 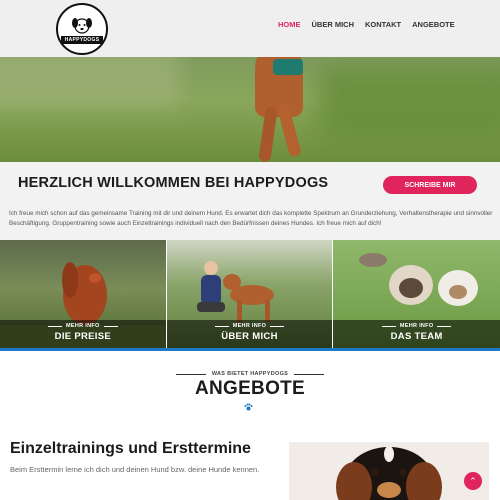 I want to click on nav-ueber-mich: ÜBER MICH, so click(x=333, y=24).